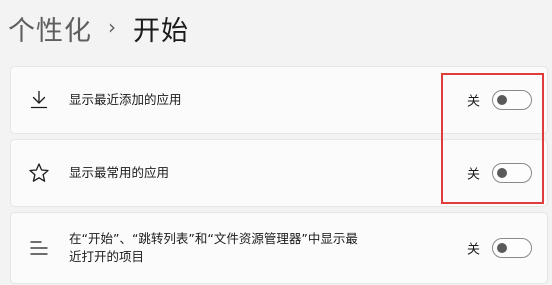 This screenshot has height=285, width=552. What do you see at coordinates (39, 248) in the screenshot?
I see `list-icon` at bounding box center [39, 248].